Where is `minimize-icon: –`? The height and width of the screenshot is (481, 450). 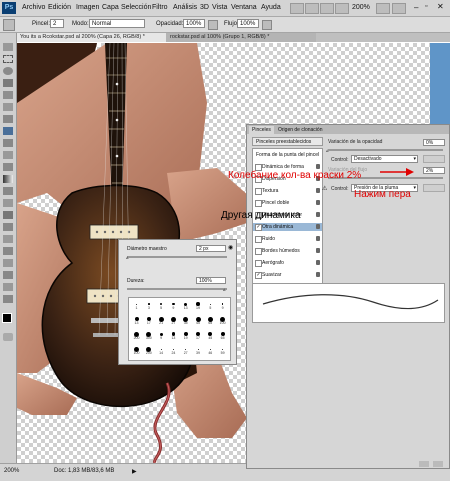
minimize-icon: – is located at coordinates (416, 7).